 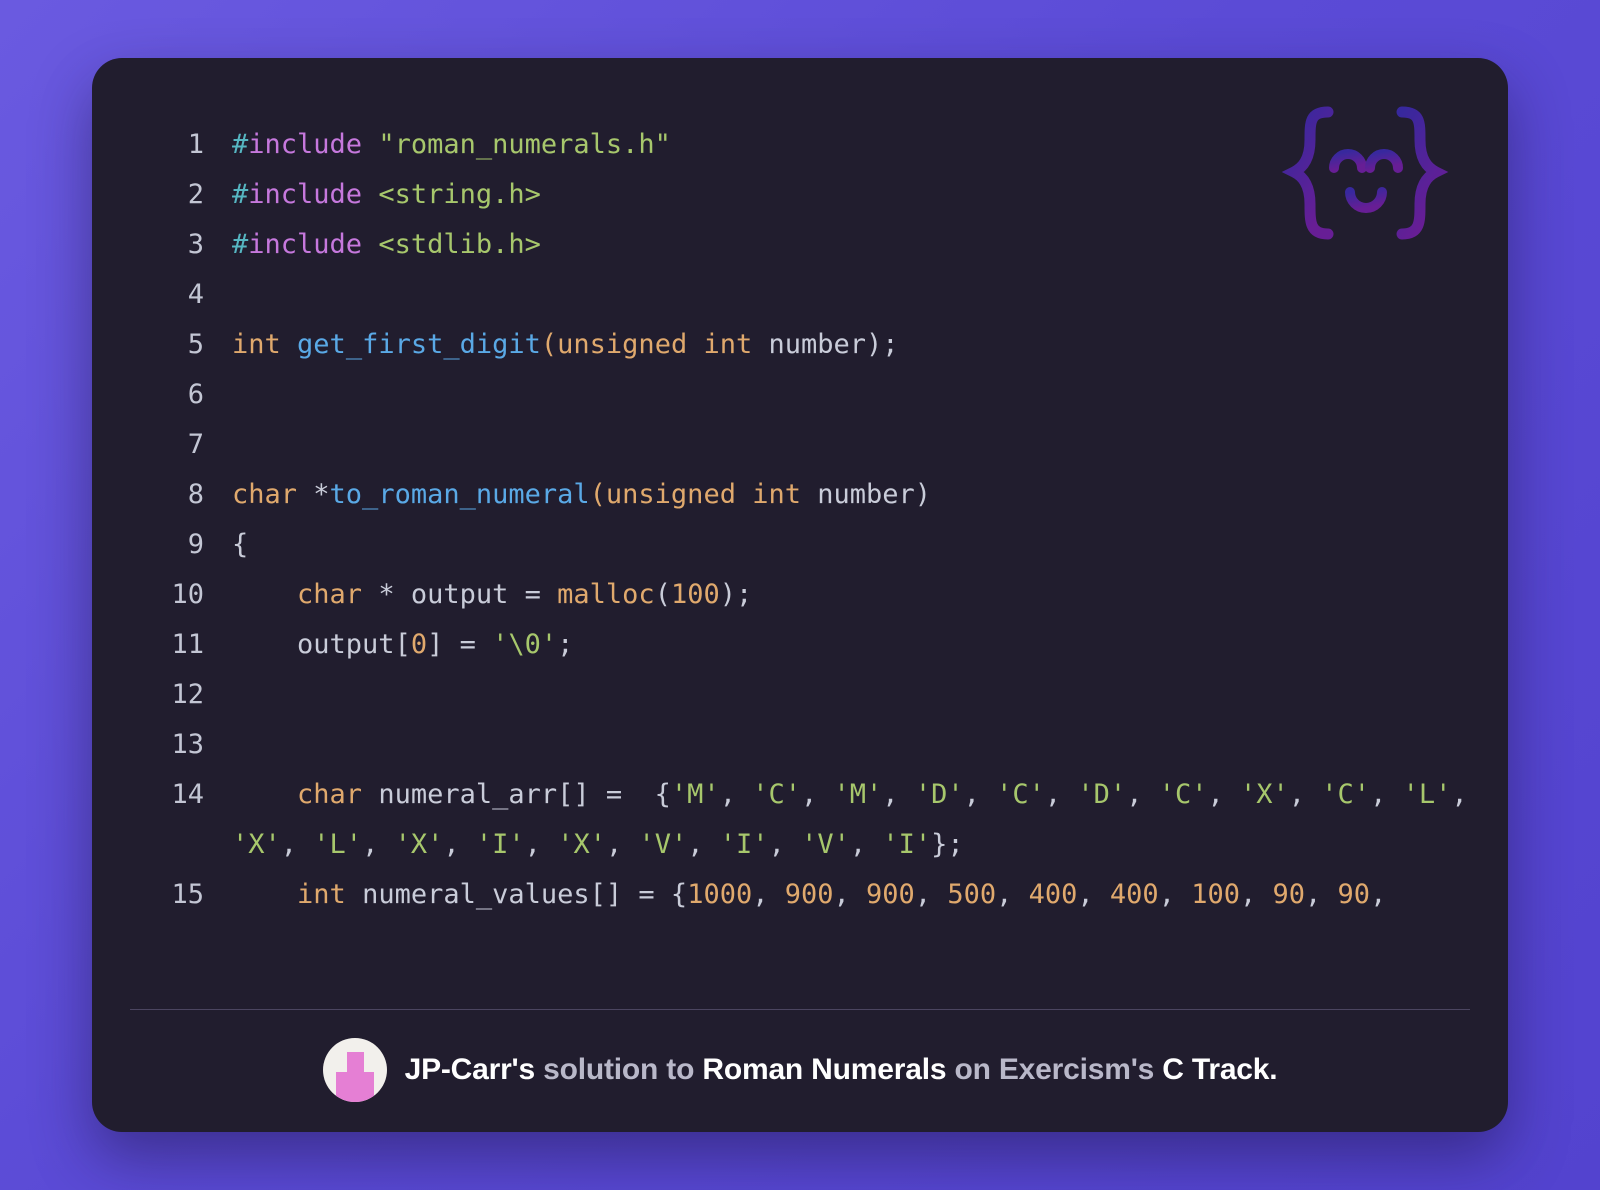 I want to click on token-plain: * output =, so click(x=460, y=594).